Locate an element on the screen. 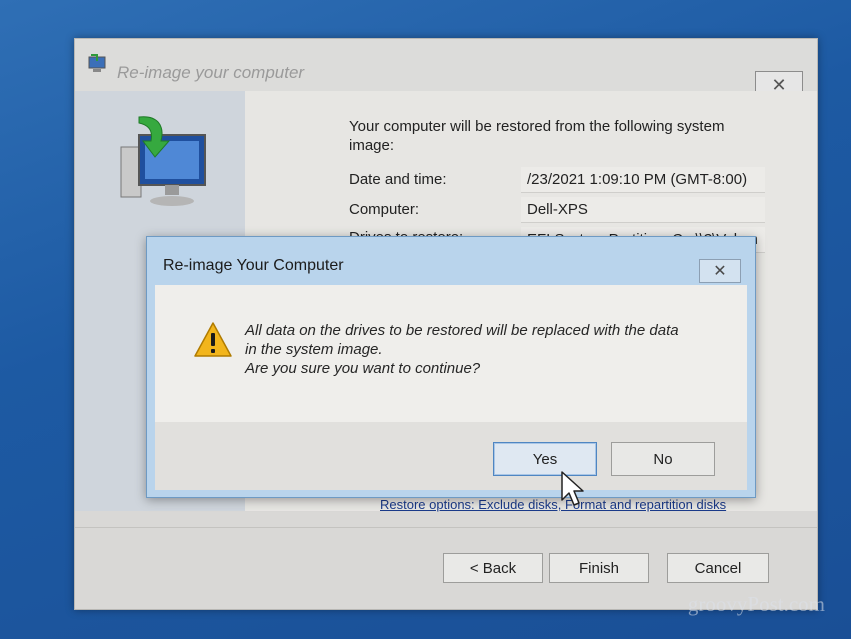 The image size is (851, 639). window-title: Re-image your computer is located at coordinates (211, 72).